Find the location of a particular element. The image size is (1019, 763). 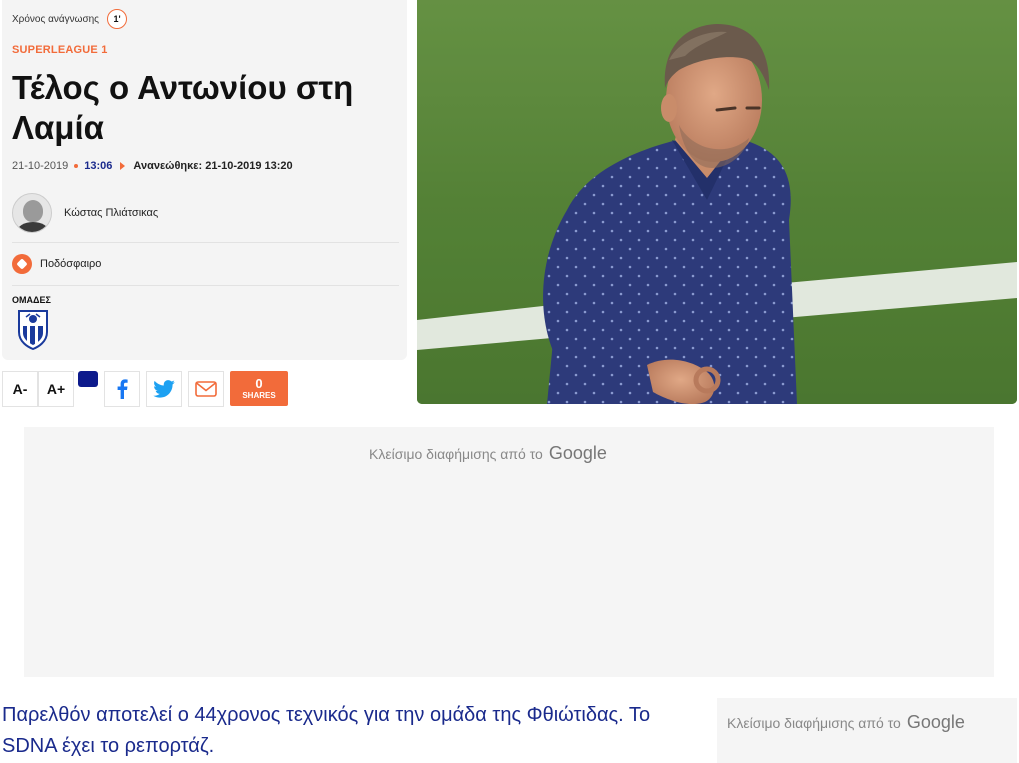

reading-time-badge: 1' is located at coordinates (117, 19).